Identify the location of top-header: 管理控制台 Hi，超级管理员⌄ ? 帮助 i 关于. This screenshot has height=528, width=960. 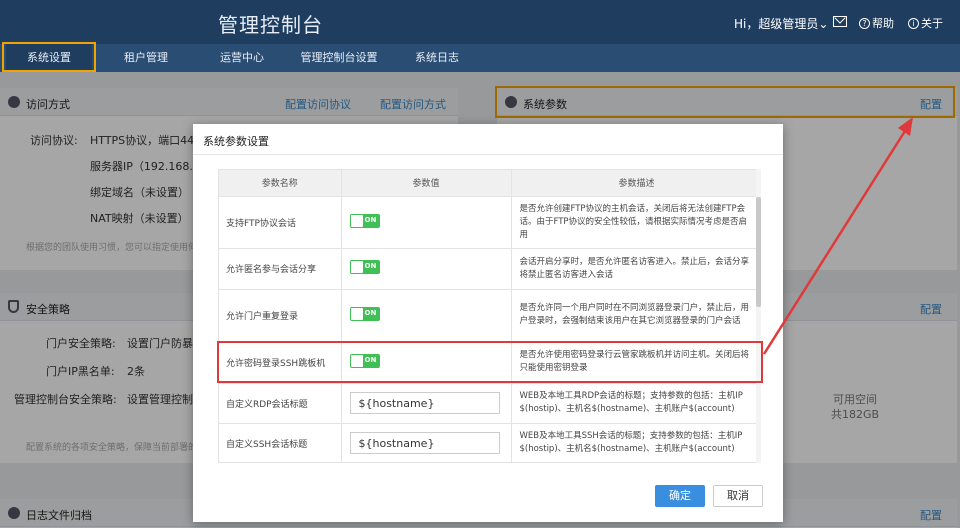
(480, 22).